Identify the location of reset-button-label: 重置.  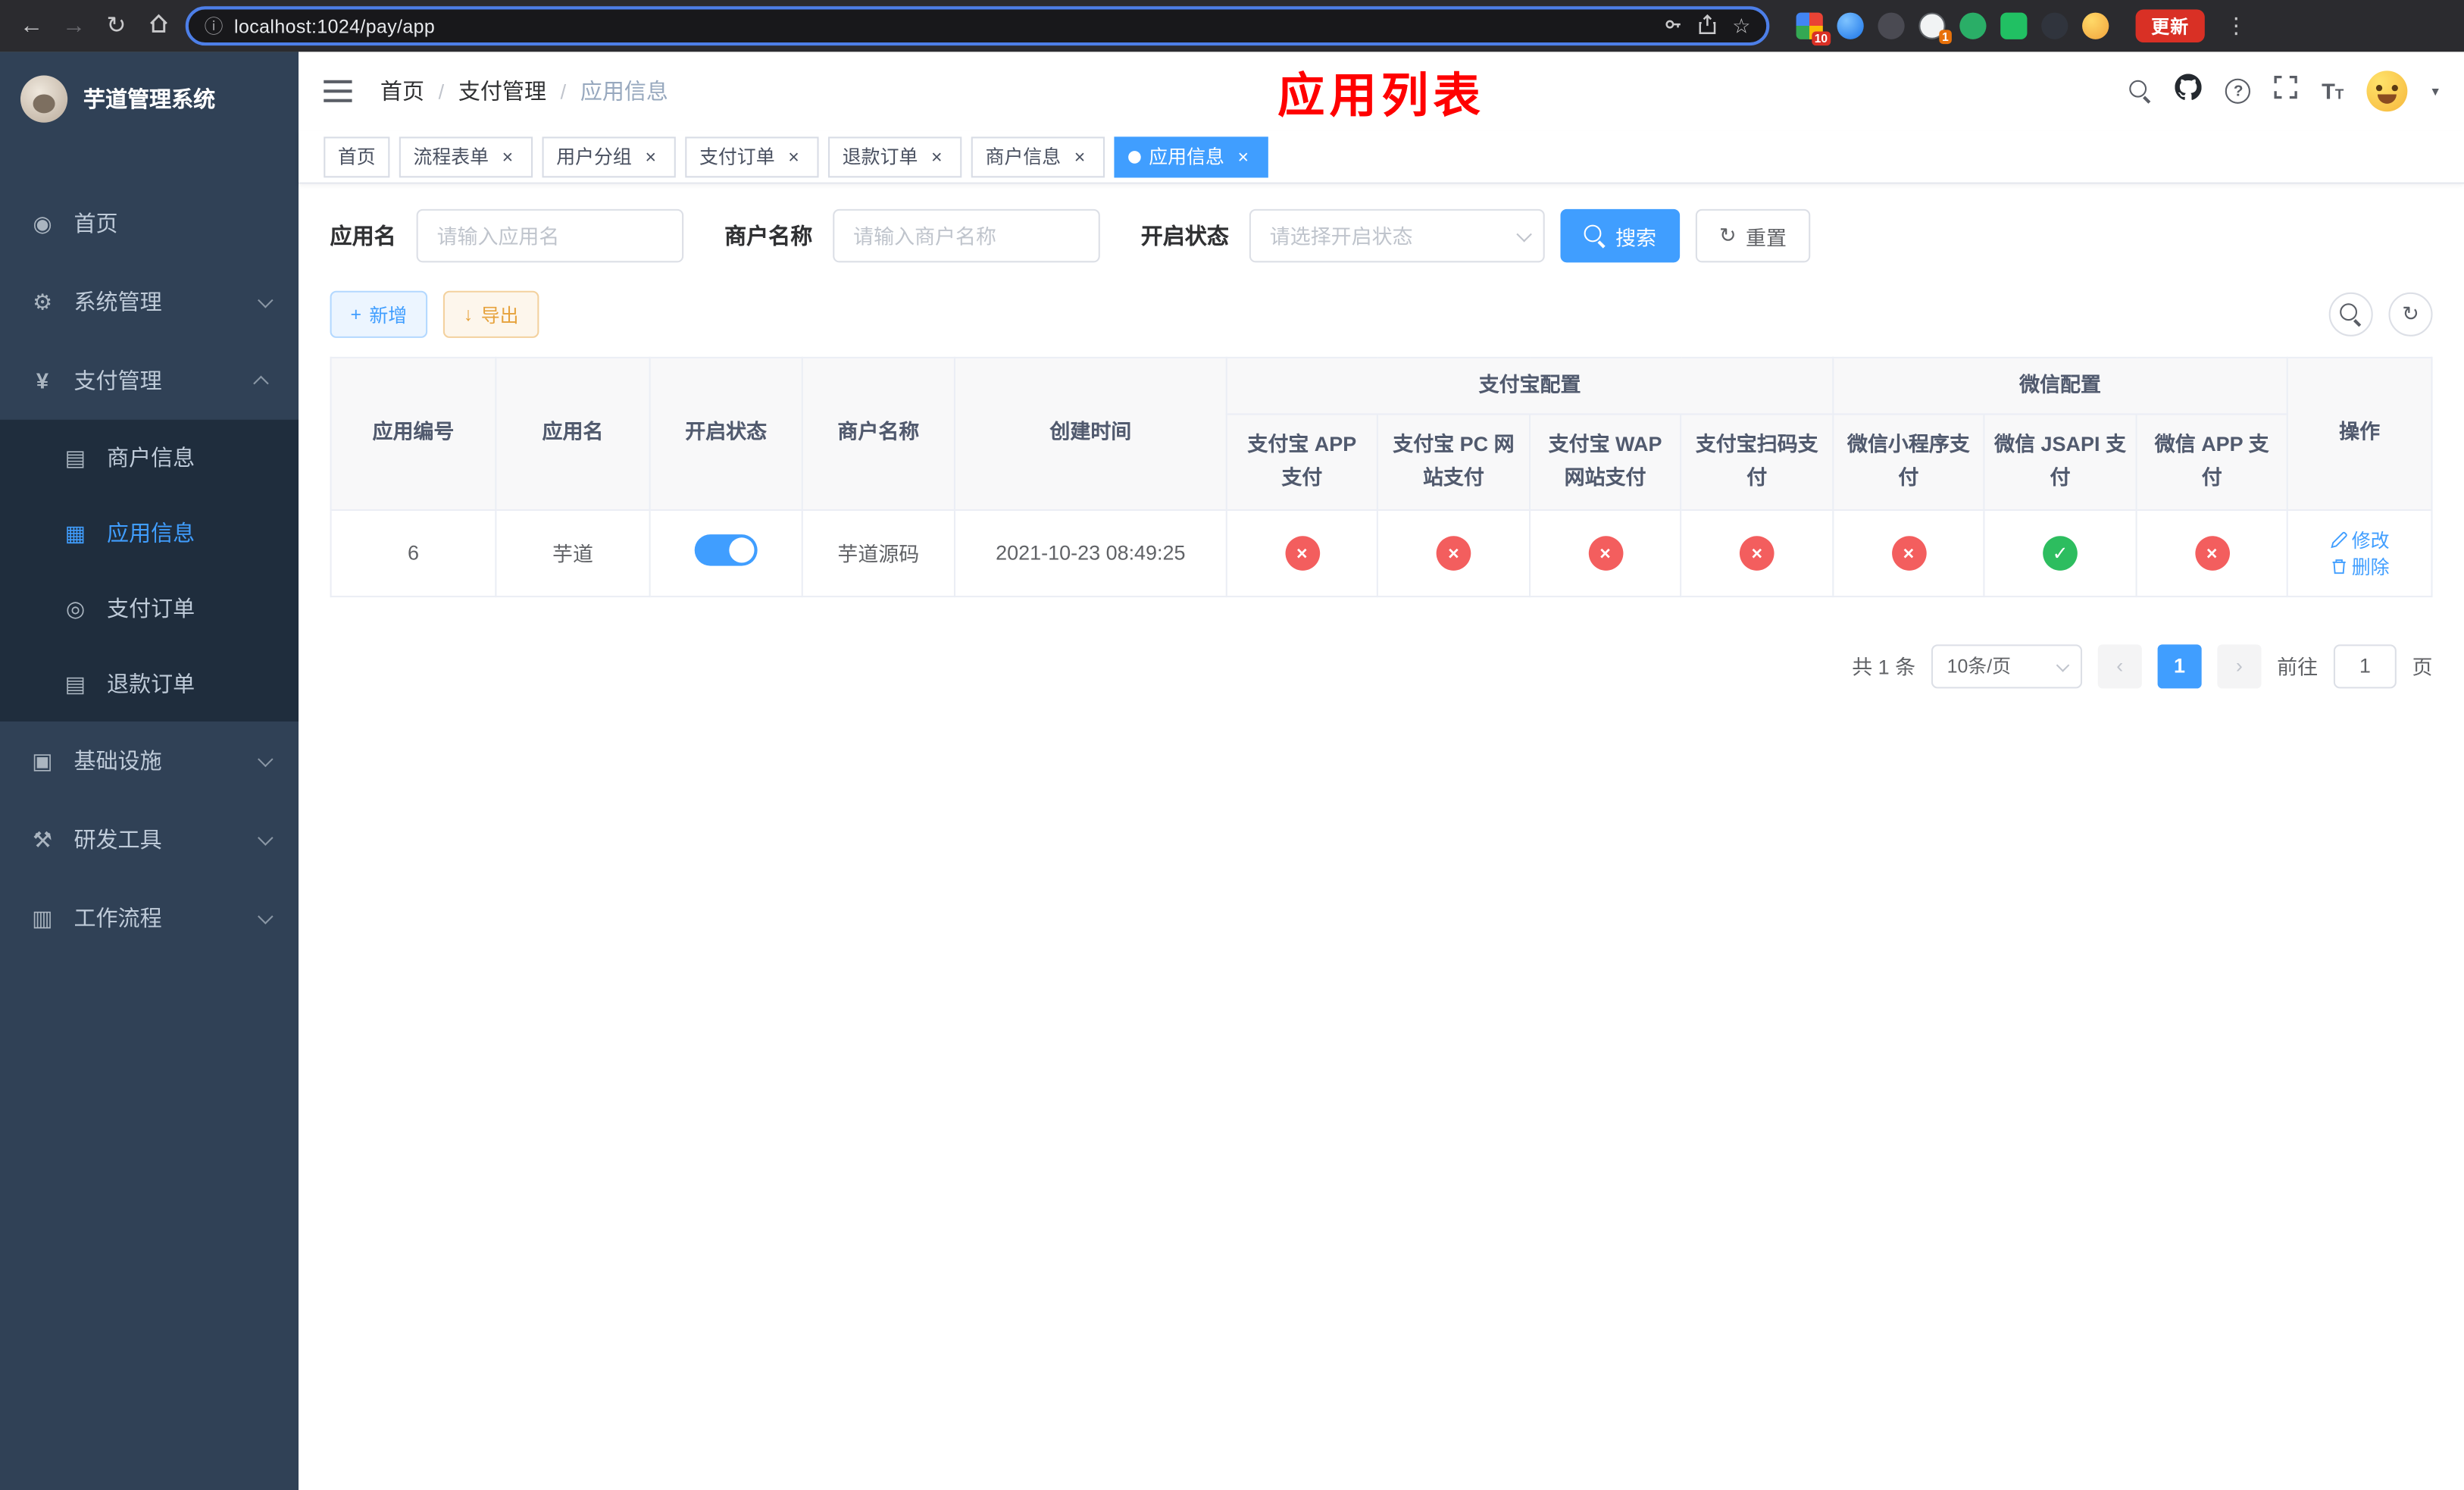
(1766, 237).